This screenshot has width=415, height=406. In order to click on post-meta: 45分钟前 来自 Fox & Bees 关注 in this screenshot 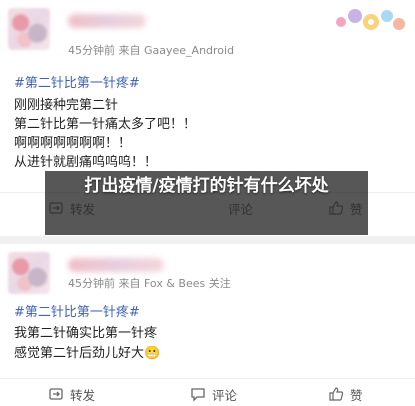, I will do `click(149, 283)`.